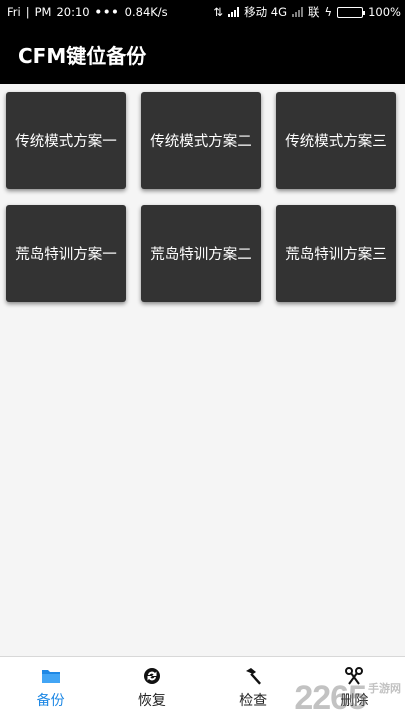 The height and width of the screenshot is (720, 405). I want to click on signal-icon, so click(234, 12).